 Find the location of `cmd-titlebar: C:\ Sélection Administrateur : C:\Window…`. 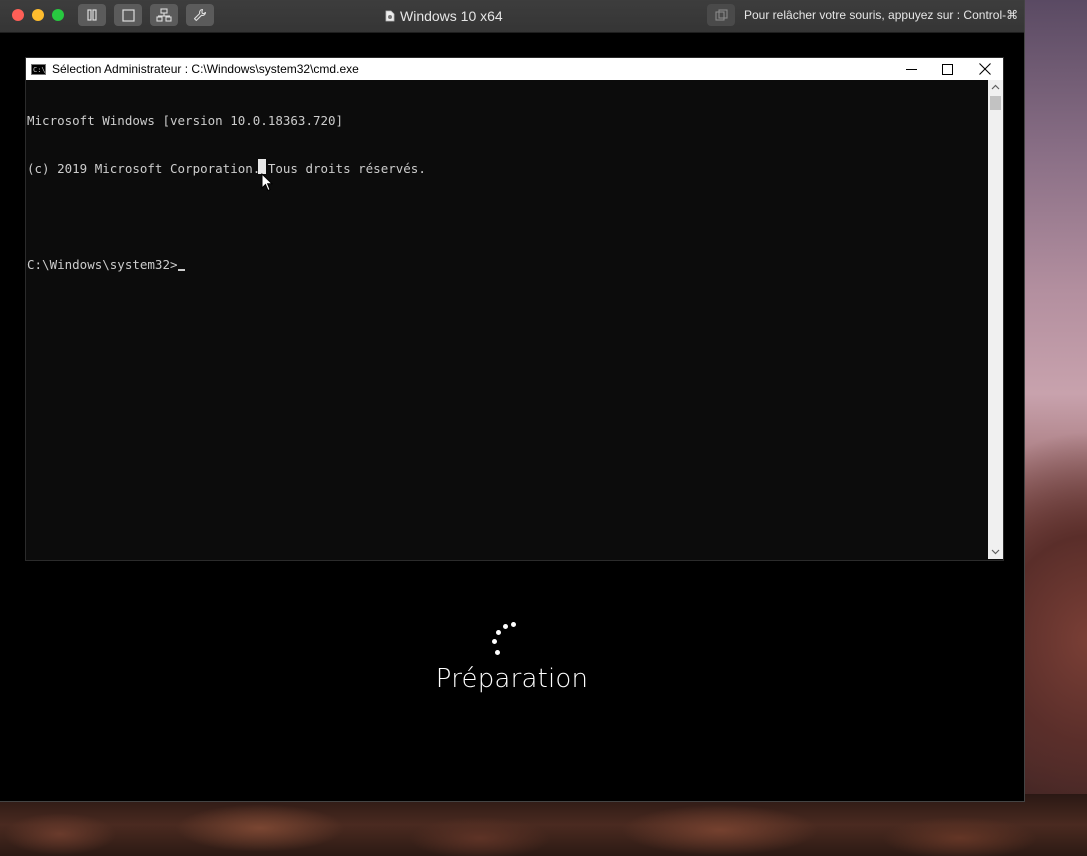

cmd-titlebar: C:\ Sélection Administrateur : C:\Window… is located at coordinates (514, 69).